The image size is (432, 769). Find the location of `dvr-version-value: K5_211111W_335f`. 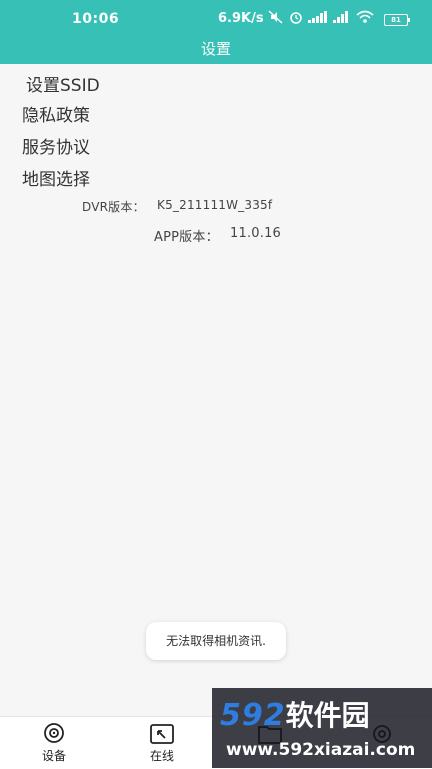

dvr-version-value: K5_211111W_335f is located at coordinates (215, 205).